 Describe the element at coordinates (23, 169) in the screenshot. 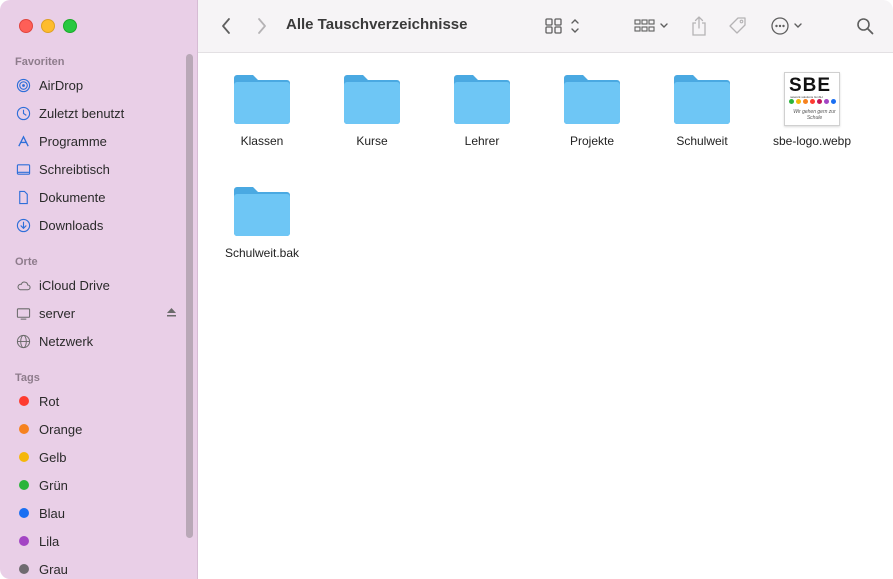

I see `desktop-icon` at that location.